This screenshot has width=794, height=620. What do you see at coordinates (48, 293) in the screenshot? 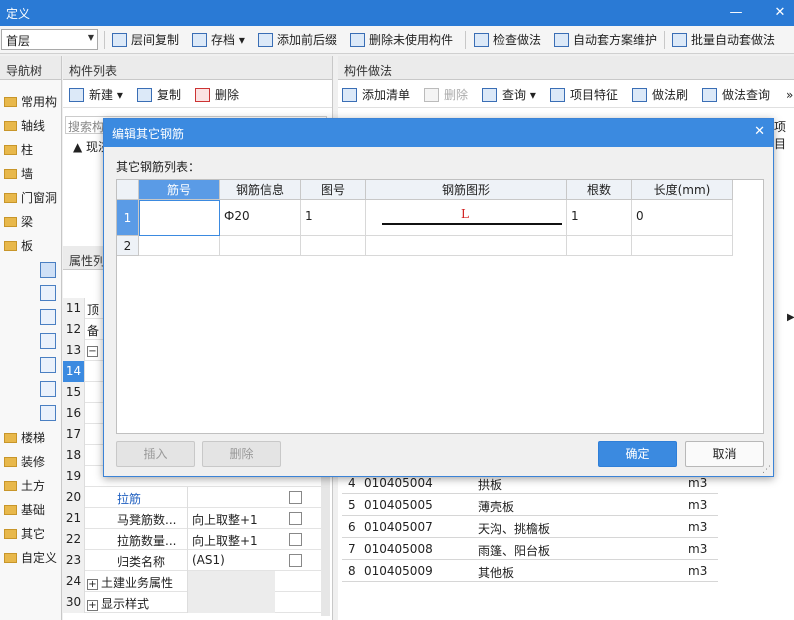
I see `hole-icon` at bounding box center [48, 293].